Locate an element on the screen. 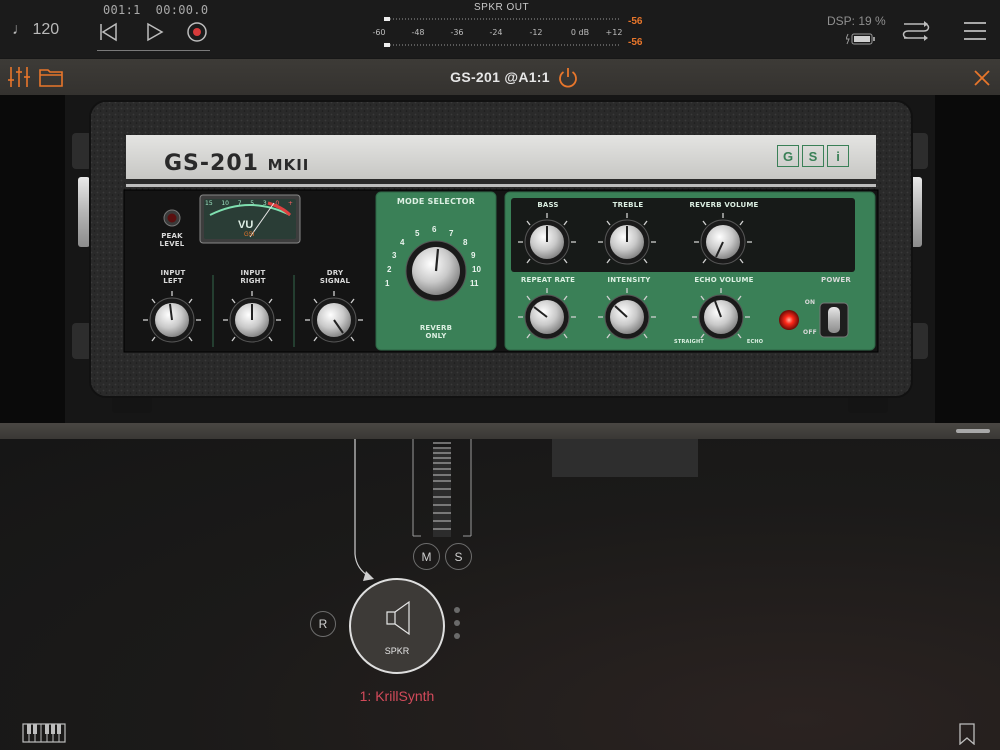  volume-fader is located at coordinates (442, 487).